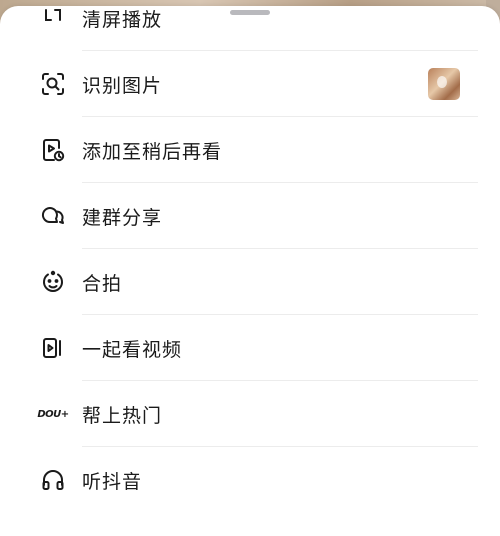  I want to click on menu-item-label: 添加至稍后再看, so click(152, 151).